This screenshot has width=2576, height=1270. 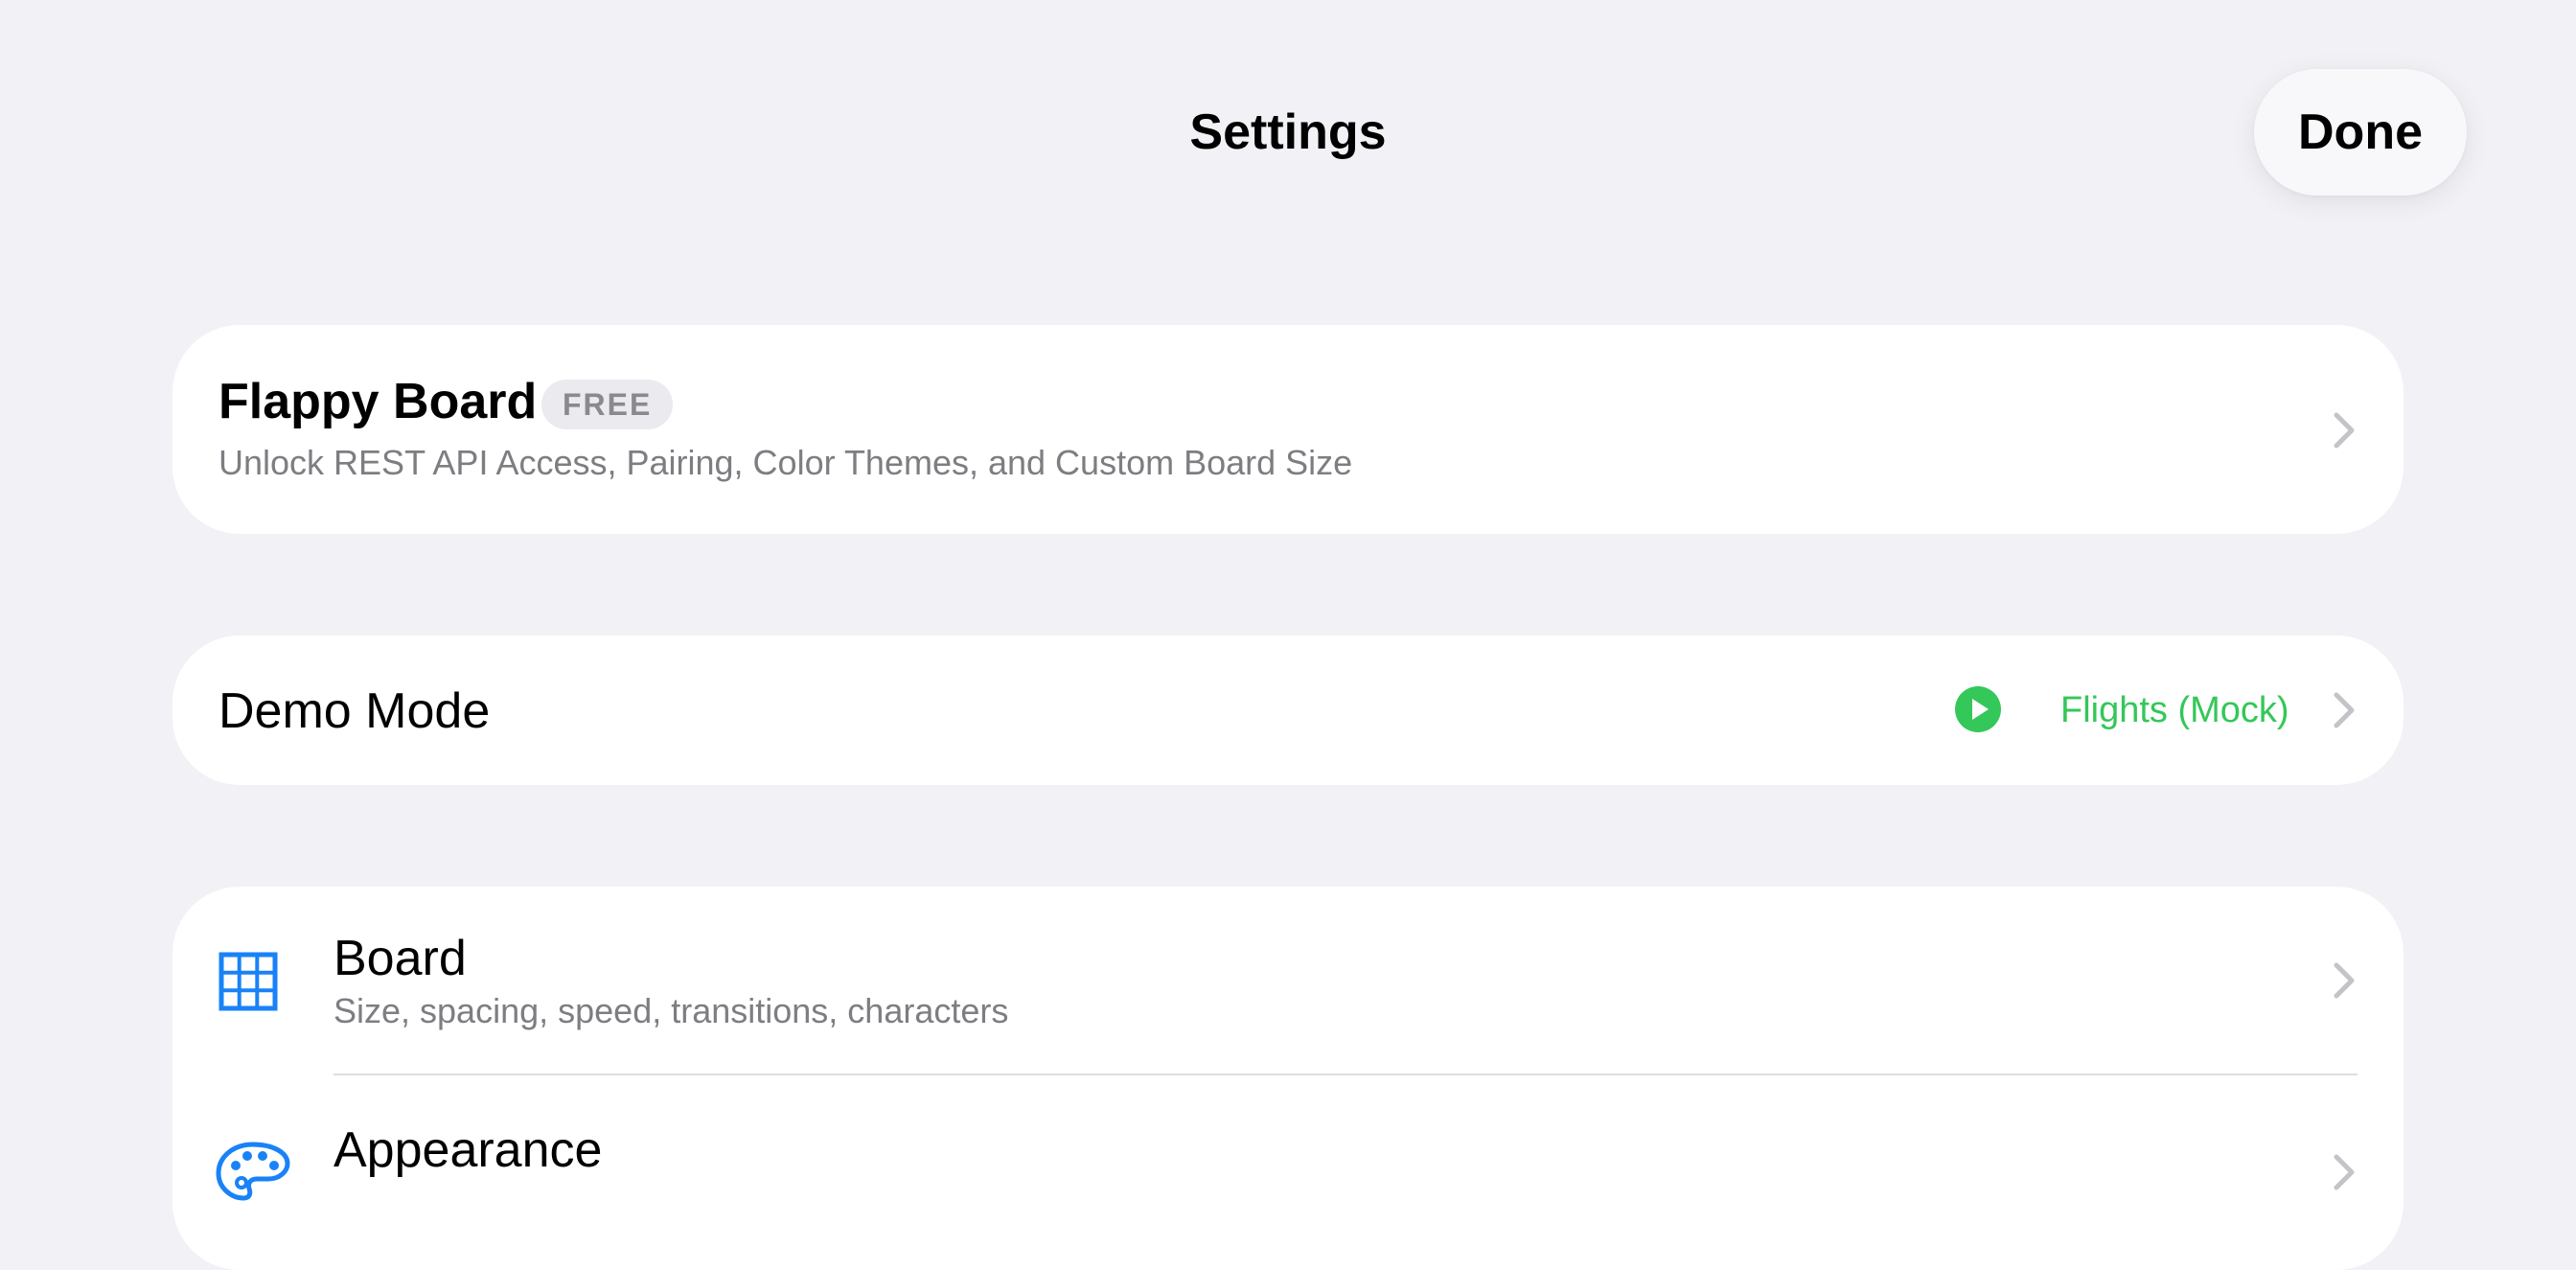 I want to click on page-title: Settings, so click(x=1288, y=132).